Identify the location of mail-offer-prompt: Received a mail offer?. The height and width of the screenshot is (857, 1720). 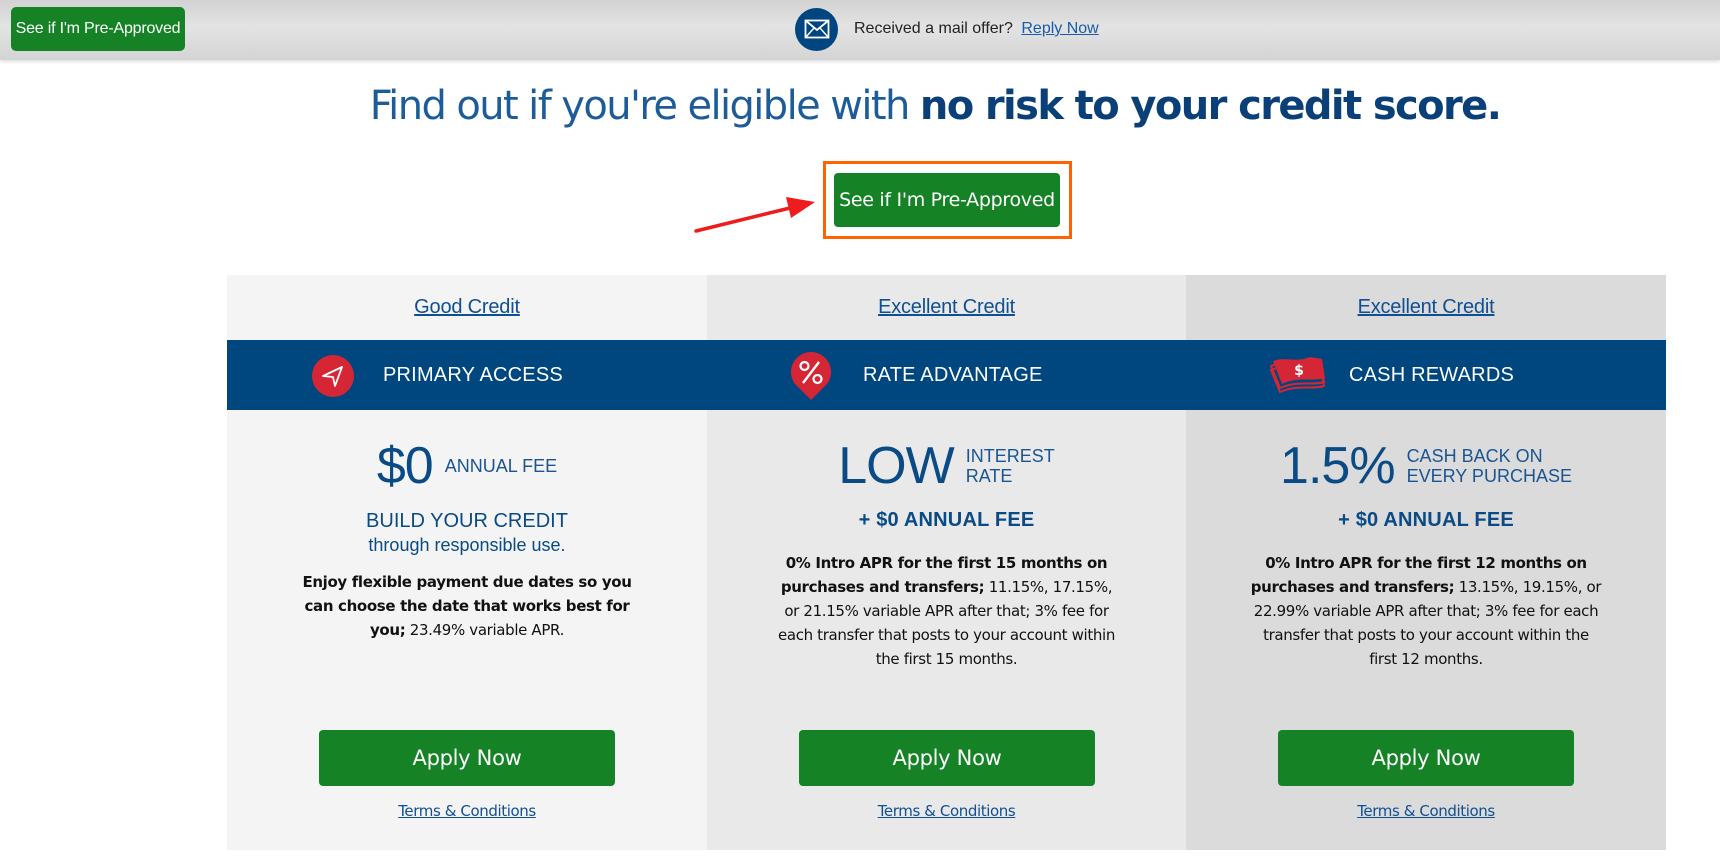
(933, 28).